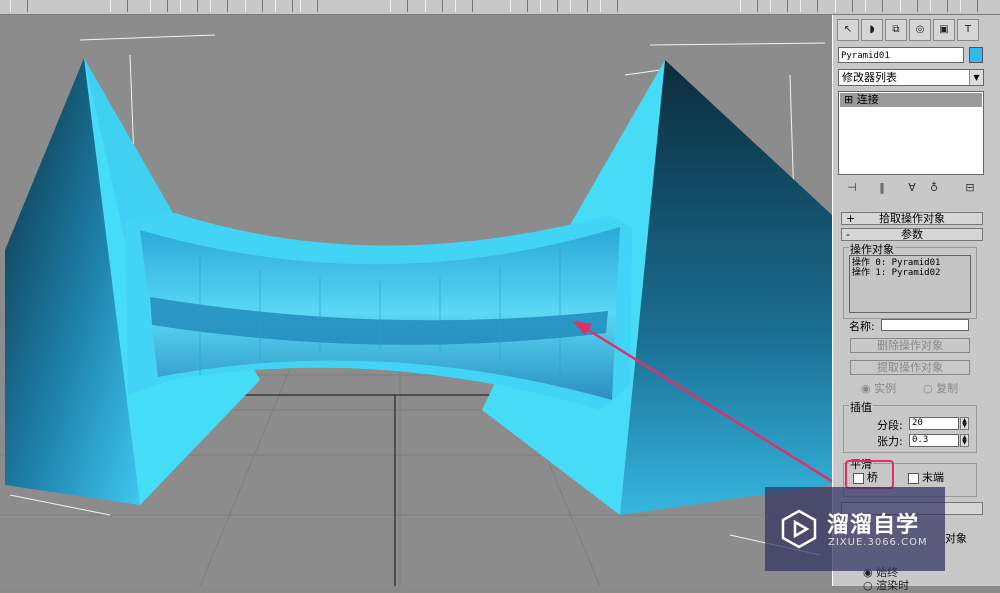 The height and width of the screenshot is (593, 1000). Describe the element at coordinates (968, 30) in the screenshot. I see `utilities-tab-icon: T` at that location.